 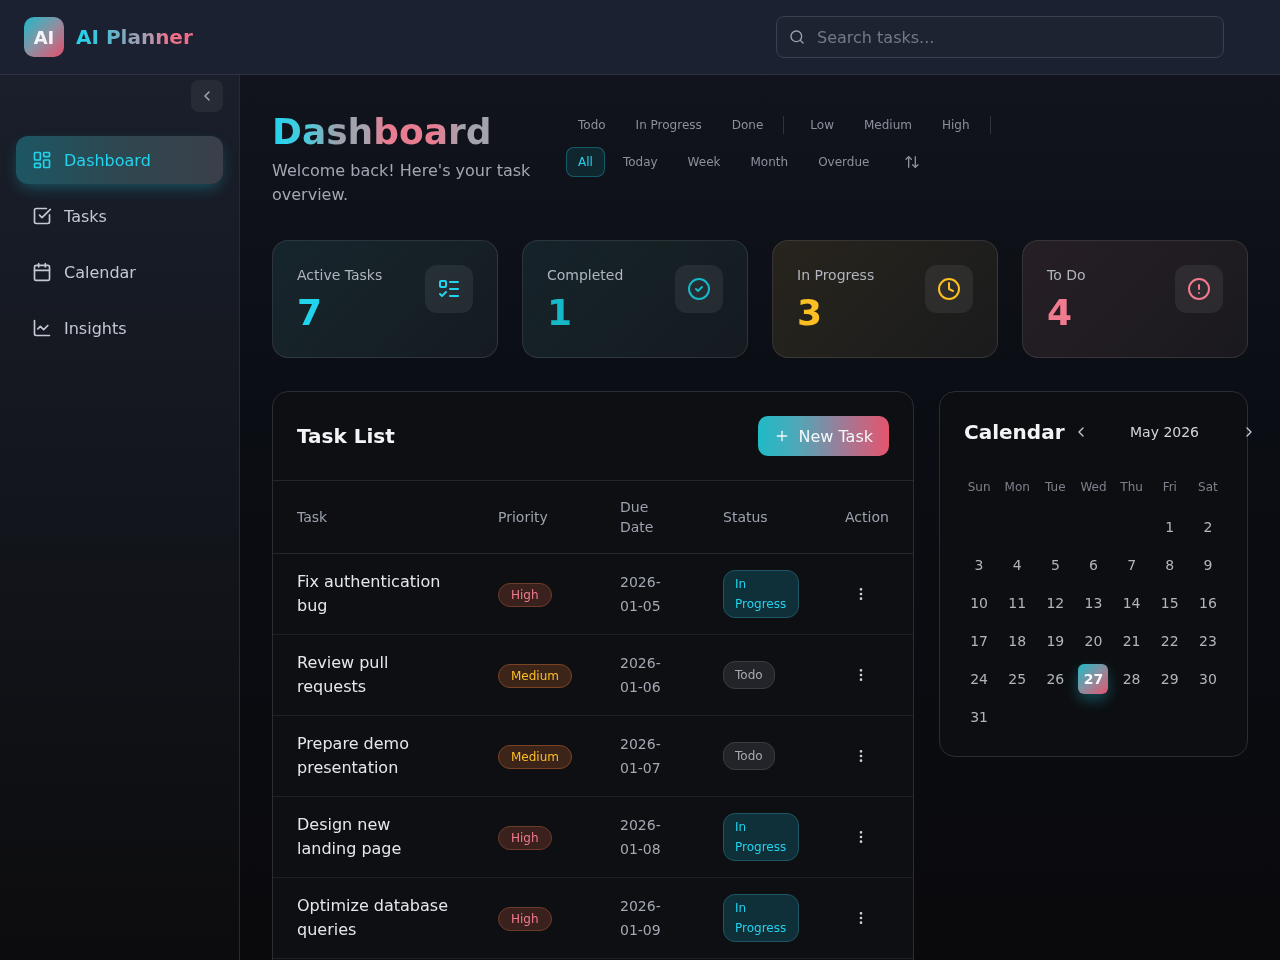 I want to click on calendar-day: 11, so click(x=1017, y=603).